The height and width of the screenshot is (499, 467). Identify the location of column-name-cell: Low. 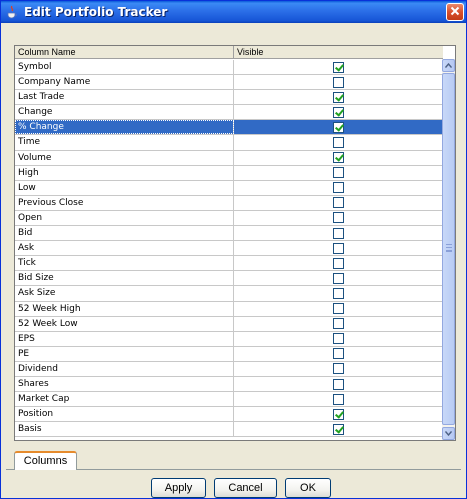
(124, 187).